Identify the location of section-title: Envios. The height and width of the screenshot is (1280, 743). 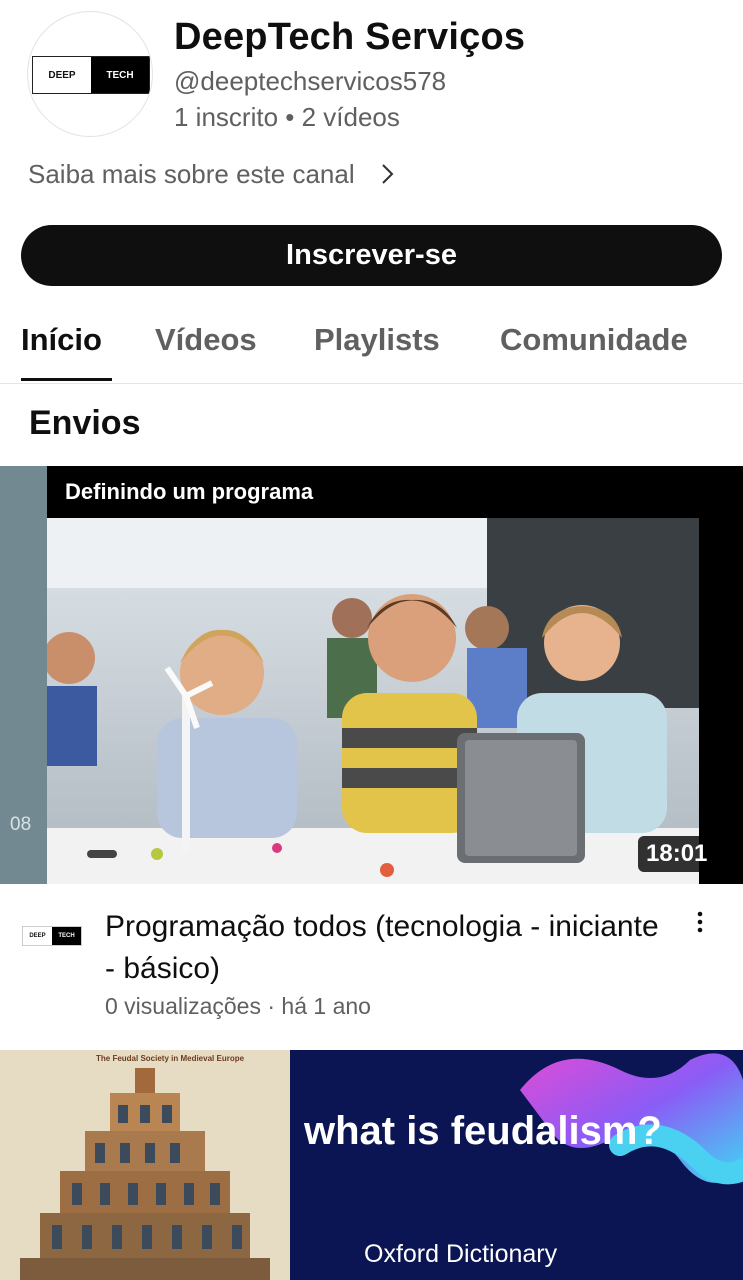
(85, 423).